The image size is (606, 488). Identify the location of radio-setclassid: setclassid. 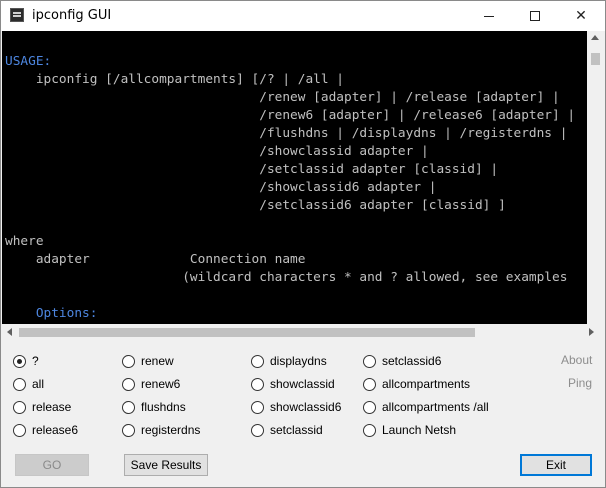
(287, 430).